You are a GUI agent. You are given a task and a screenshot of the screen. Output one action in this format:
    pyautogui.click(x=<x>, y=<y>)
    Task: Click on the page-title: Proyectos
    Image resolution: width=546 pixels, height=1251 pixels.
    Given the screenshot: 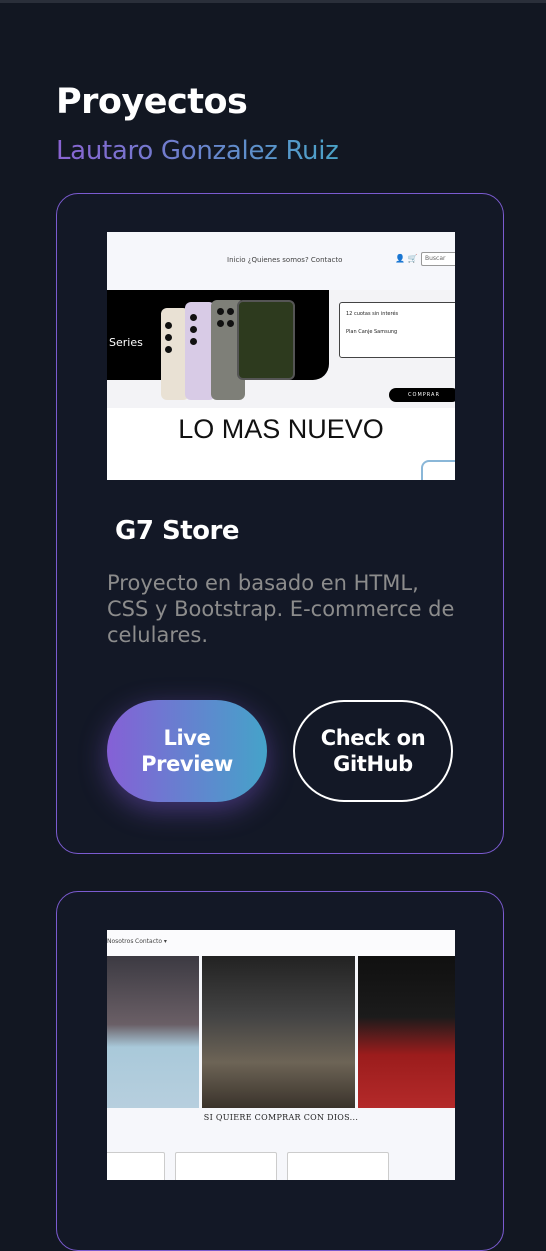 What is the action you would take?
    pyautogui.click(x=152, y=102)
    